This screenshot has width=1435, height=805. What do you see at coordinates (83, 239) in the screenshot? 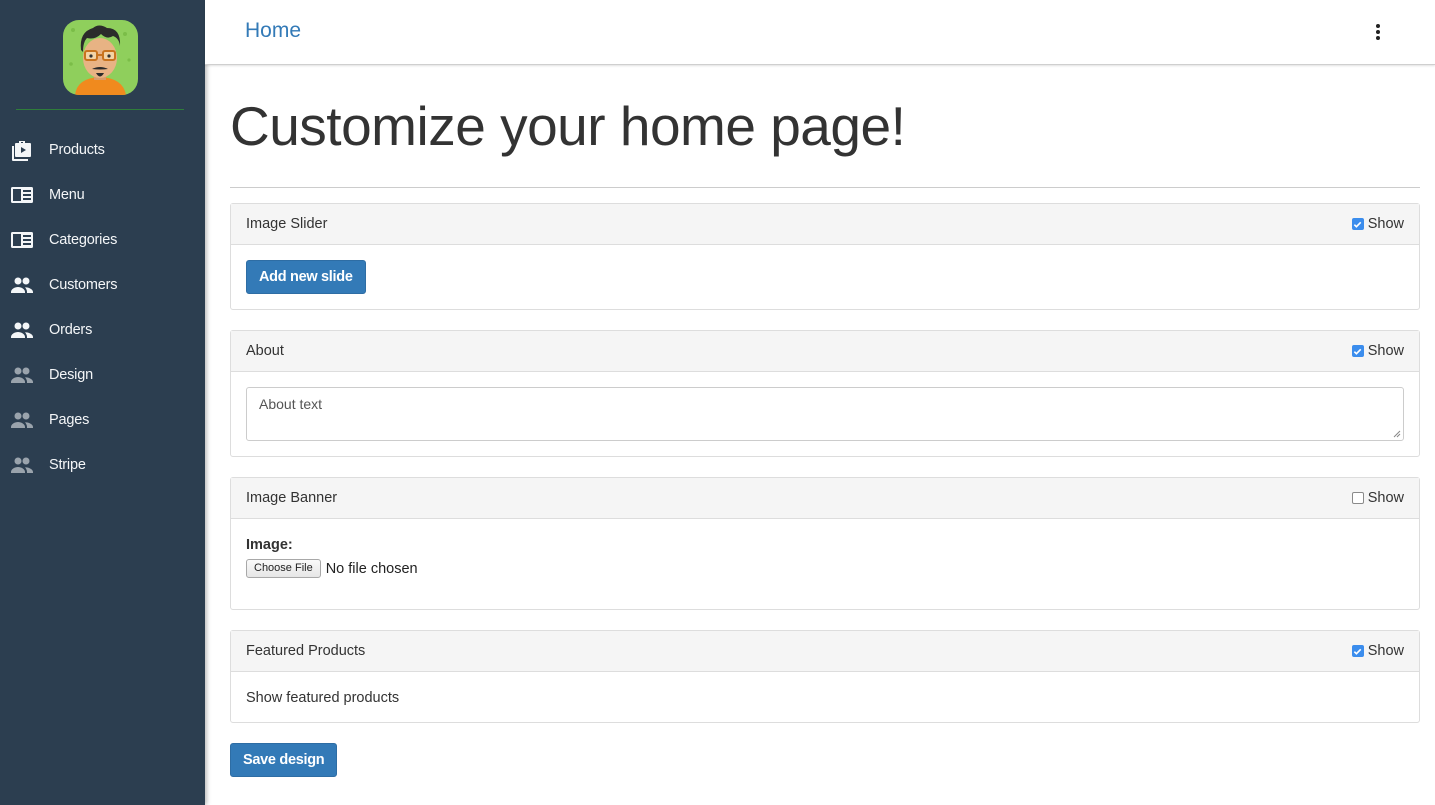
I see `sidebar-item-label: Categories` at bounding box center [83, 239].